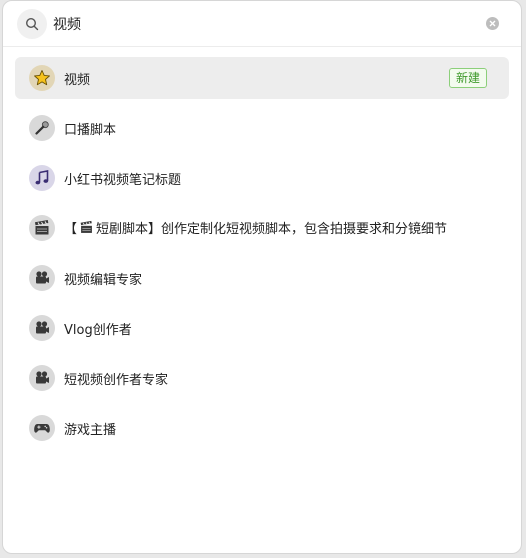 The image size is (526, 558). What do you see at coordinates (262, 178) in the screenshot?
I see `result-item-xiaohongshu-title: 小红书视频笔记标题` at bounding box center [262, 178].